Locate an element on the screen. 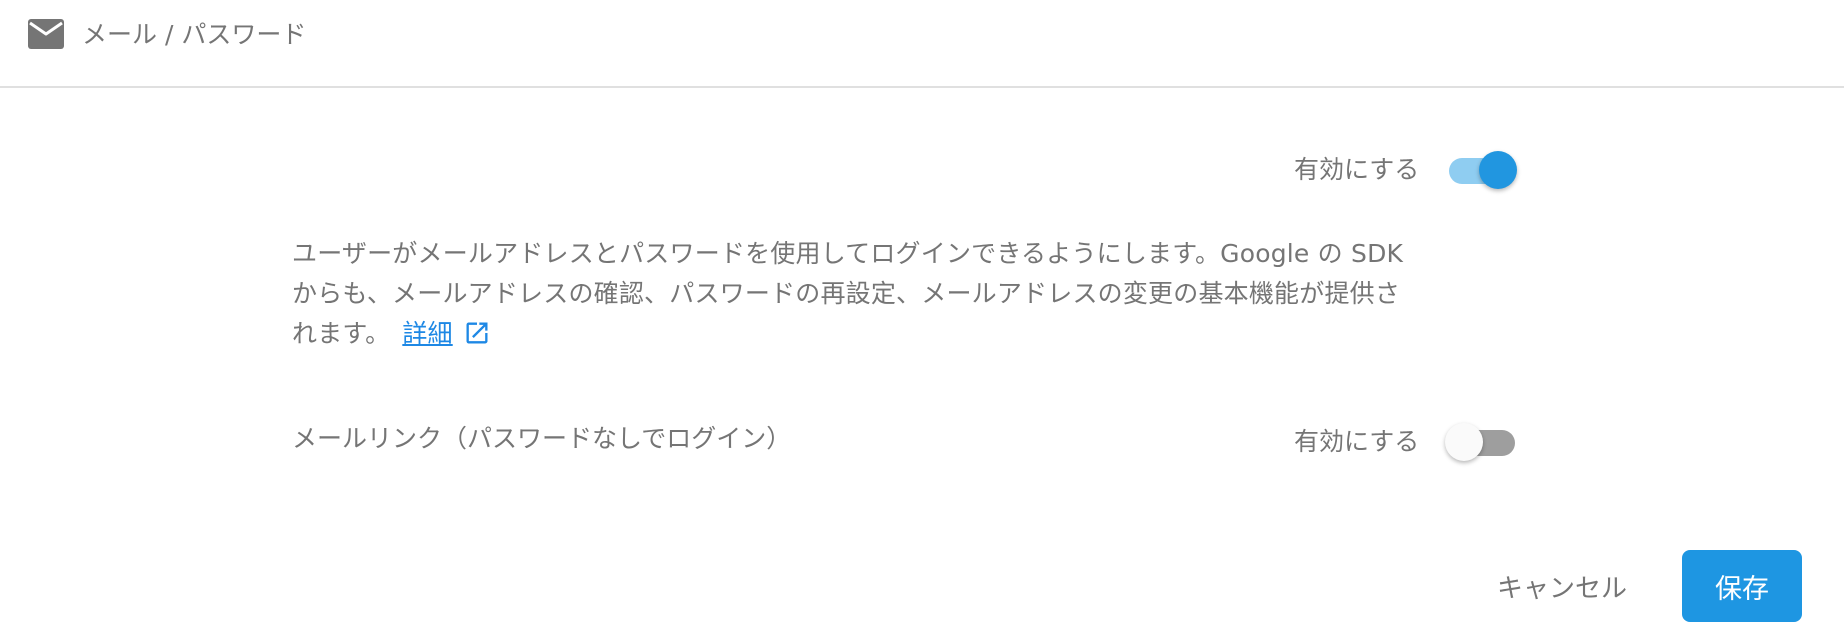 Image resolution: width=1844 pixels, height=640 pixels. description-line-3: れます。 詳細 is located at coordinates (912, 334).